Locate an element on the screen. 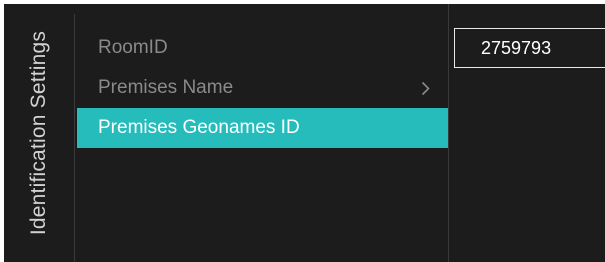 Image resolution: width=605 pixels, height=262 pixels. menu-item-label: Premises Geonames ID is located at coordinates (199, 127).